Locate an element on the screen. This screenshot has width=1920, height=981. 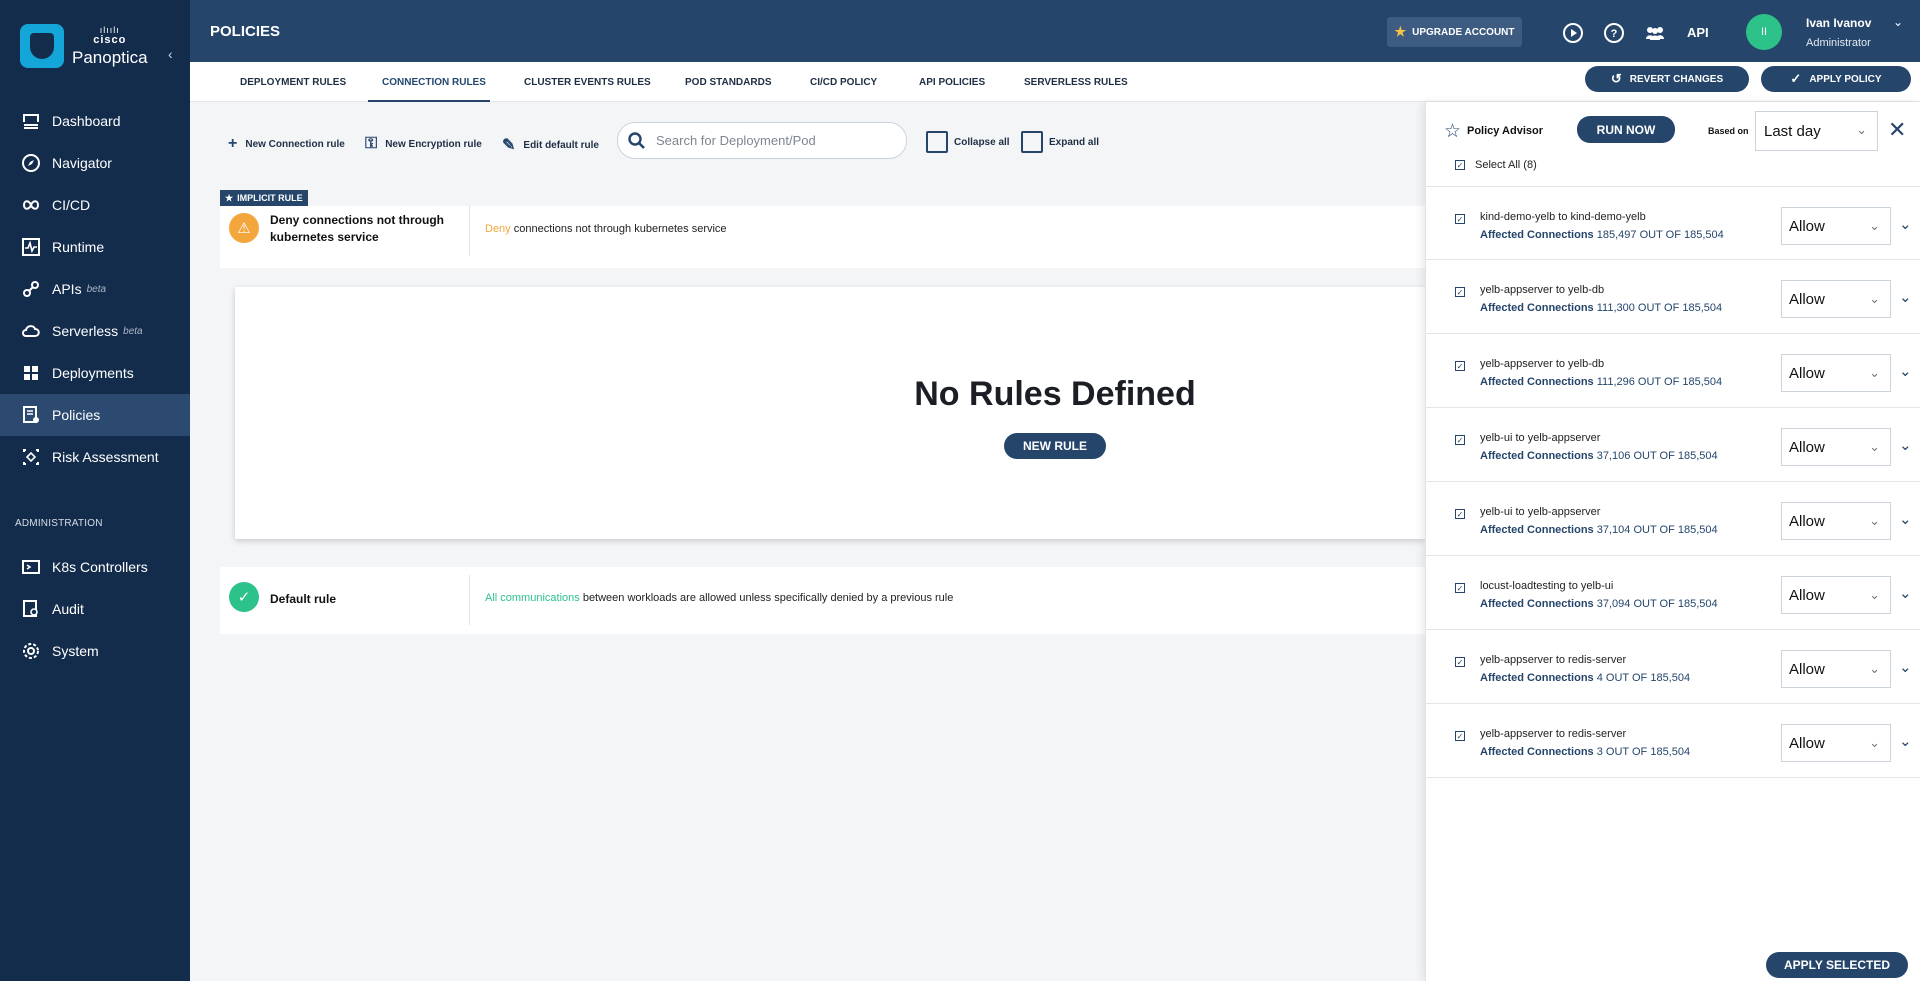
beta-badge: beta is located at coordinates (96, 289).